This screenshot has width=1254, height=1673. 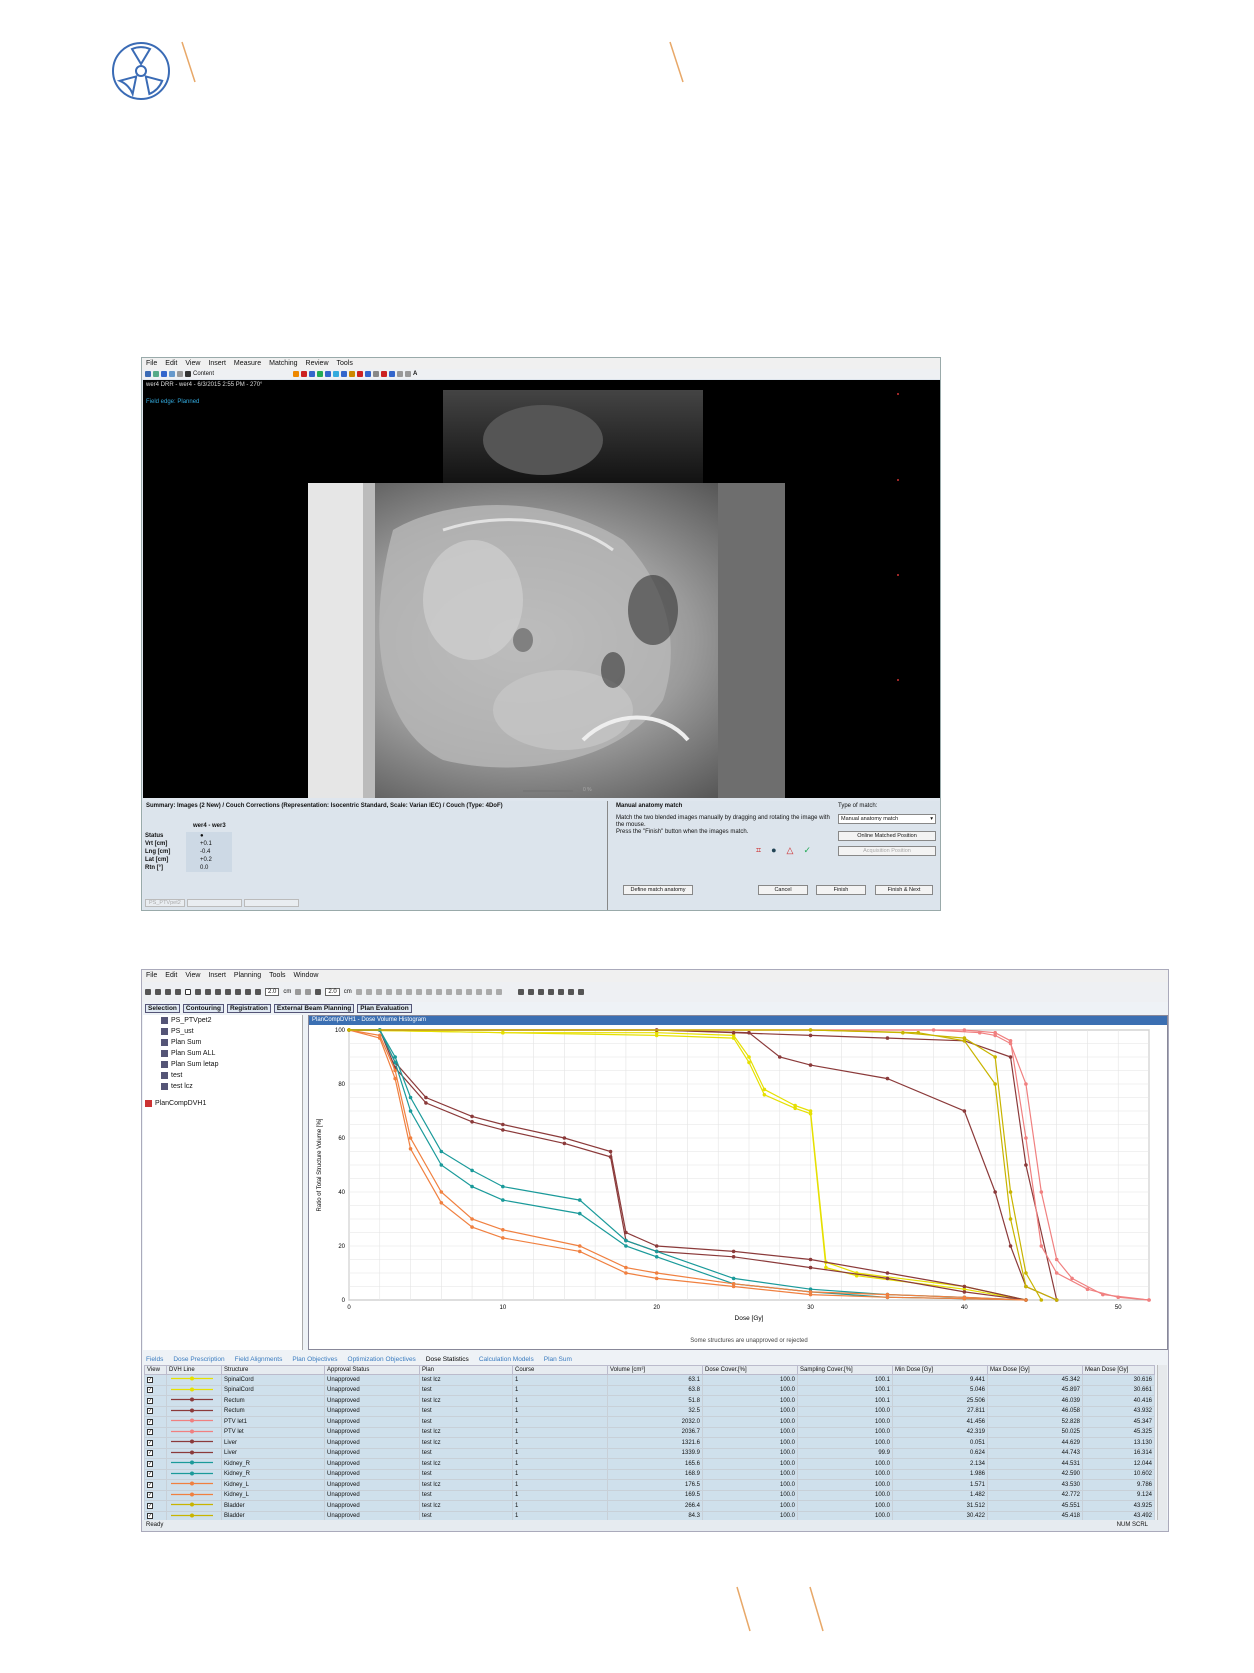 What do you see at coordinates (222, 1053) in the screenshot?
I see `tree-item: Plan Sum ALL` at bounding box center [222, 1053].